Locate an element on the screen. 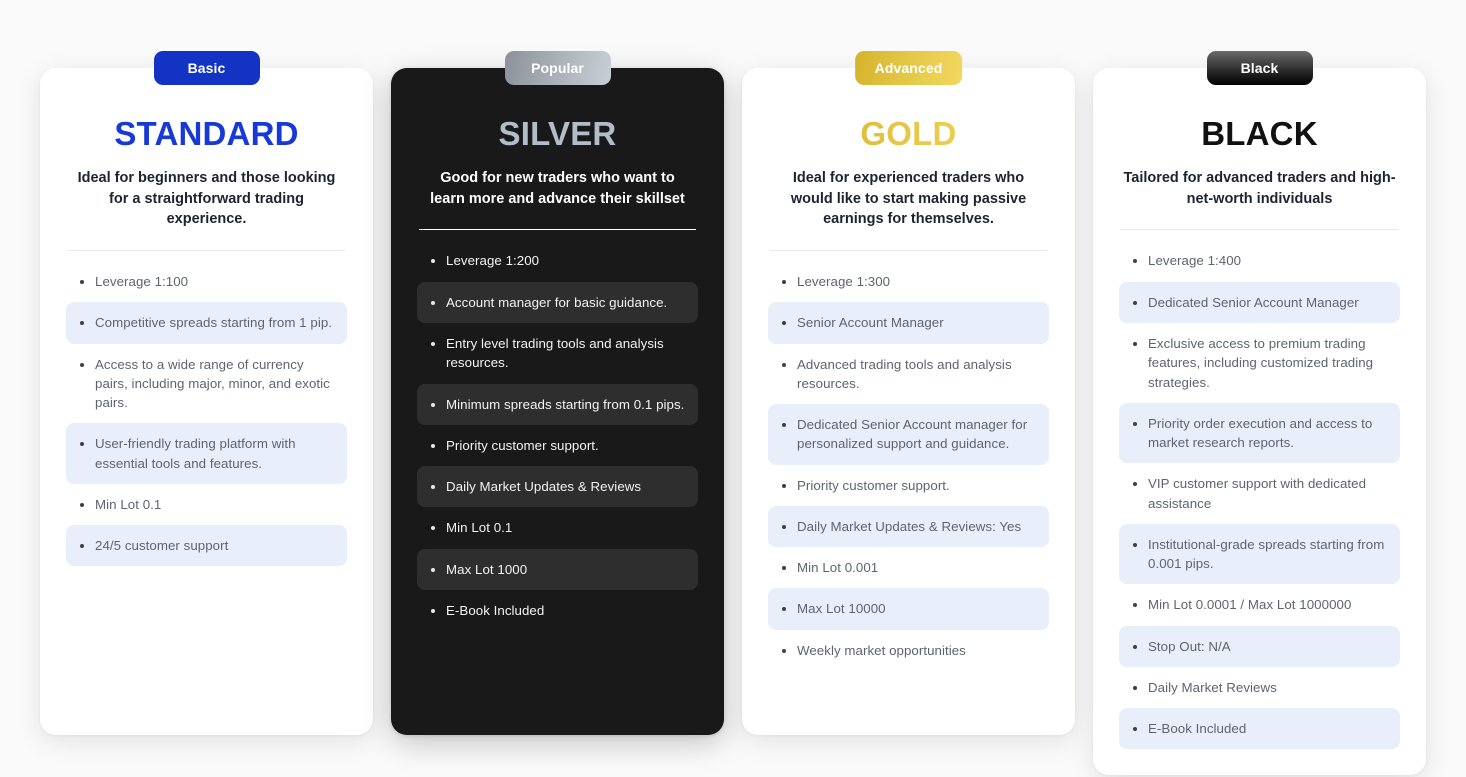 The height and width of the screenshot is (777, 1466). feature-label: Priority customer support. is located at coordinates (873, 485).